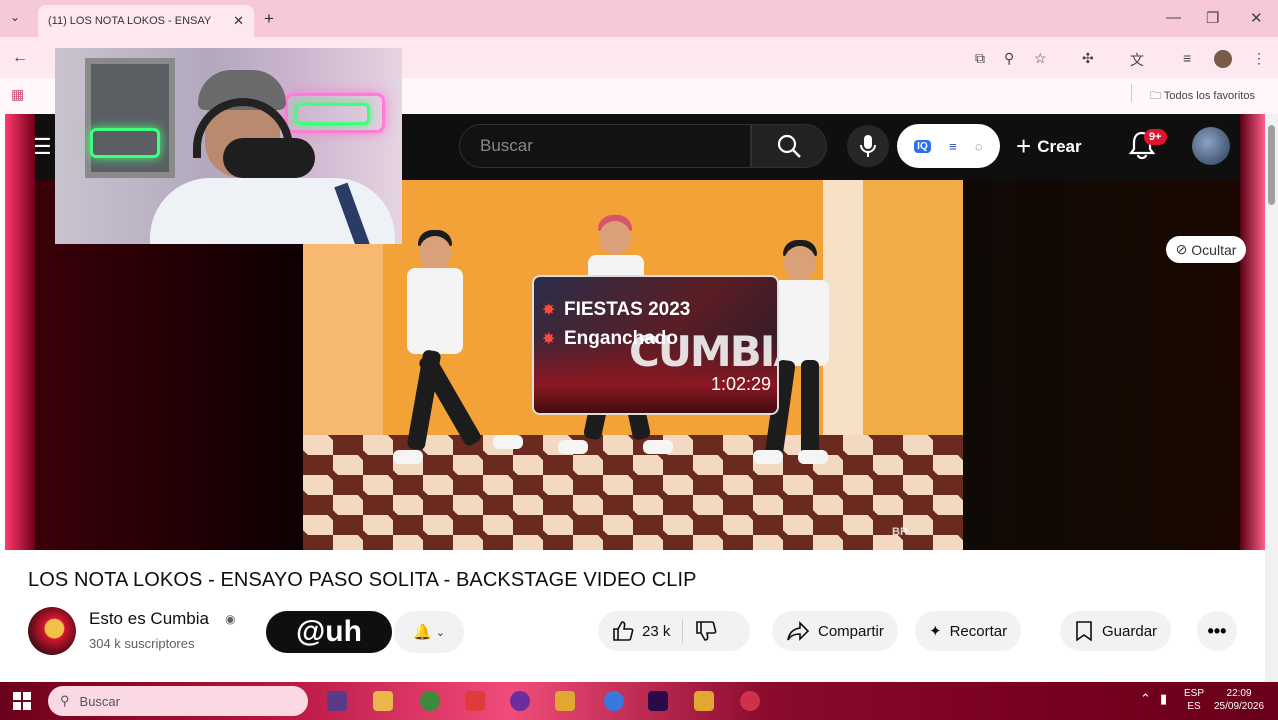 This screenshot has width=1278, height=720. What do you see at coordinates (146, 21) in the screenshot?
I see `browser-tab: (11) LOS NOTA LOKOS - ENSAY ✕` at bounding box center [146, 21].